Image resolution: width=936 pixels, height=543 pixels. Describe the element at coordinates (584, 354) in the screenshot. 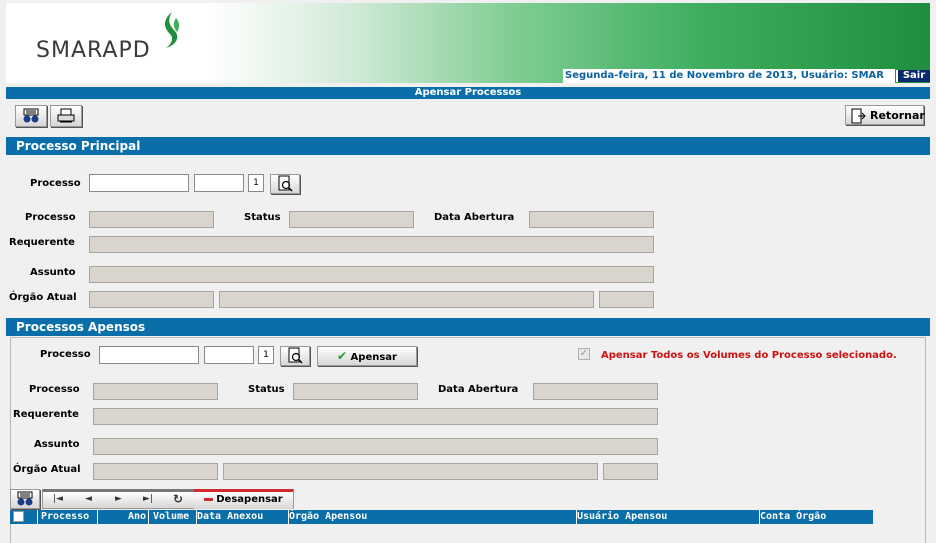

I see `all-volumes-checkbox: ✓` at that location.